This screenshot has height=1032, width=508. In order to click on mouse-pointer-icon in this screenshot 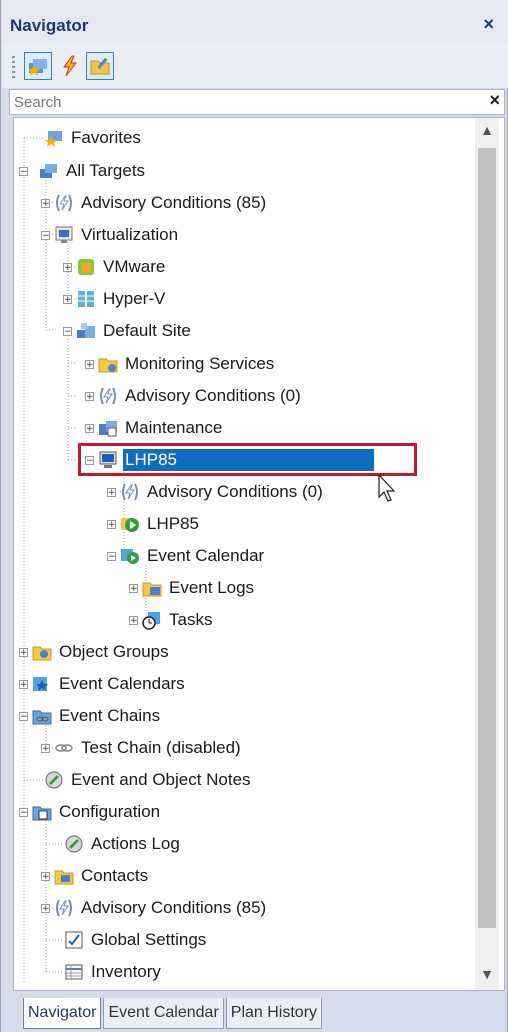, I will do `click(387, 488)`.